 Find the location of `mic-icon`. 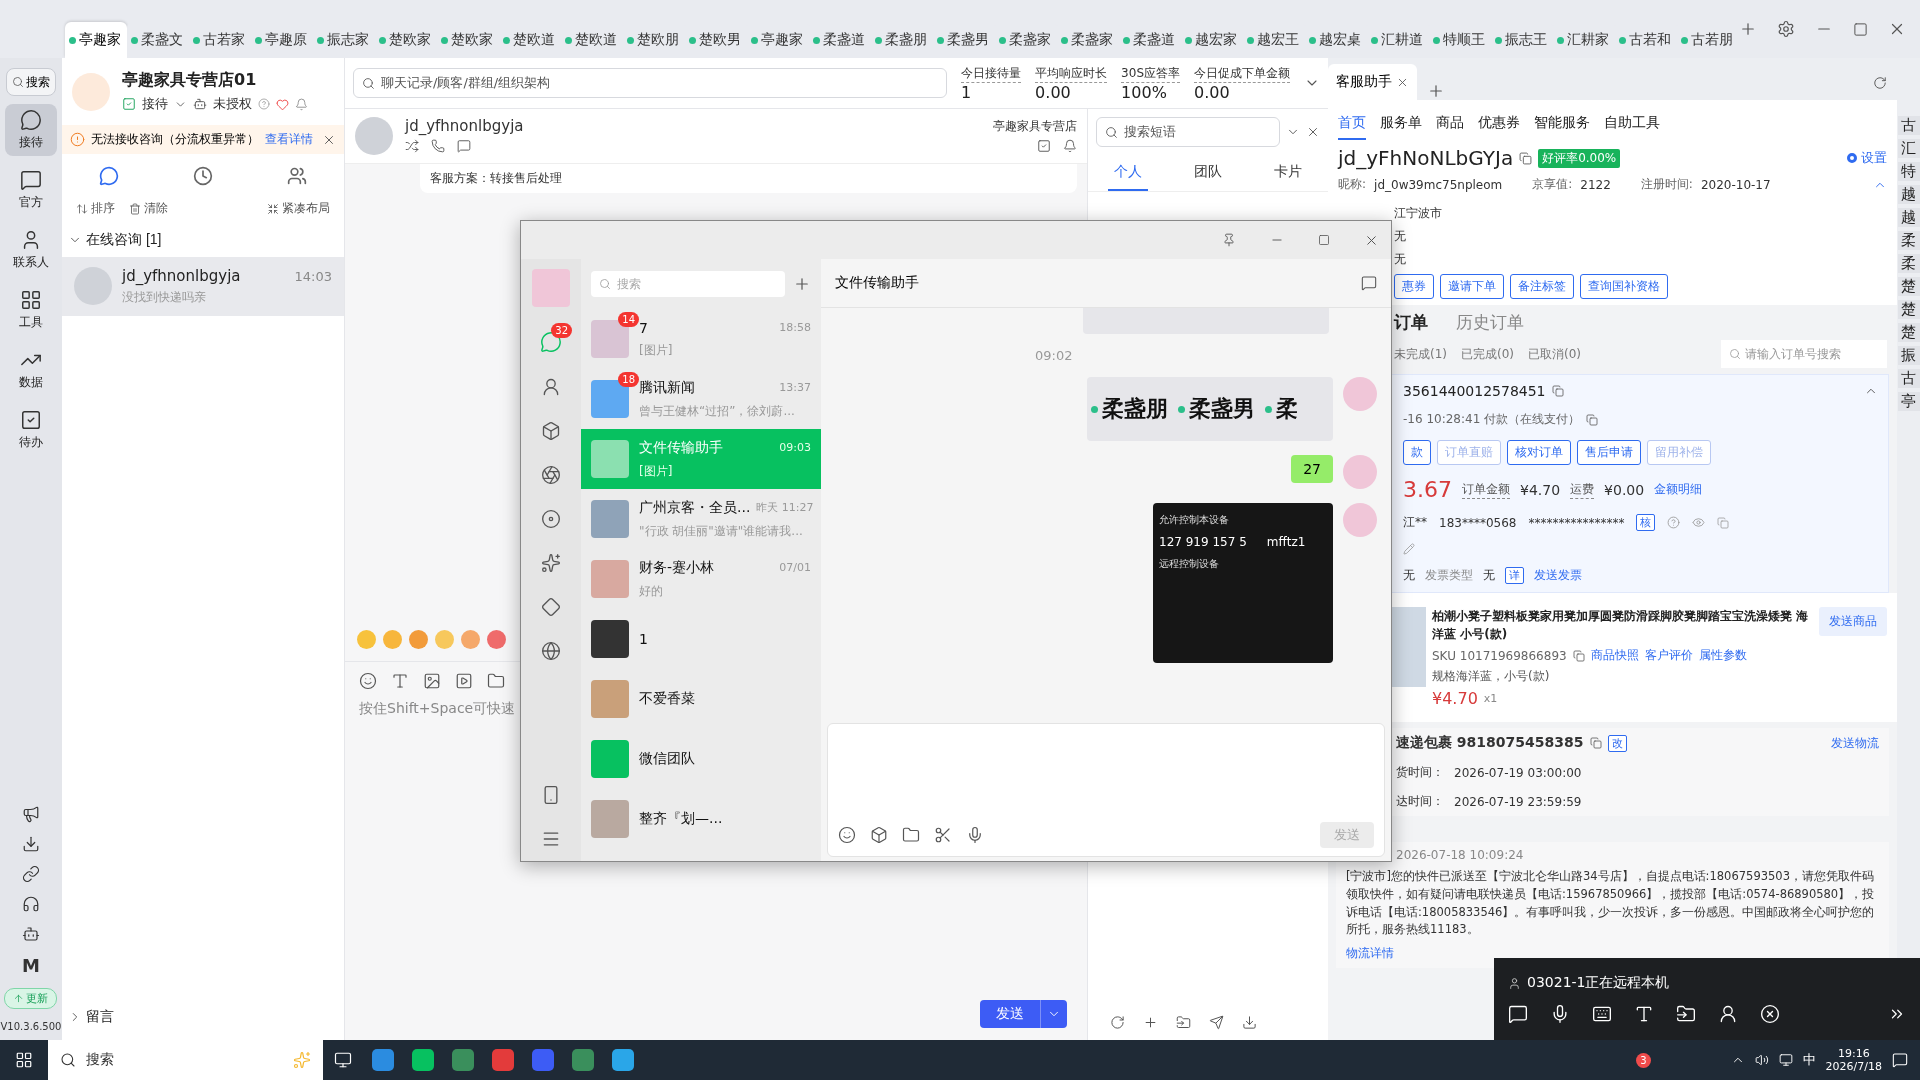

mic-icon is located at coordinates (975, 835).